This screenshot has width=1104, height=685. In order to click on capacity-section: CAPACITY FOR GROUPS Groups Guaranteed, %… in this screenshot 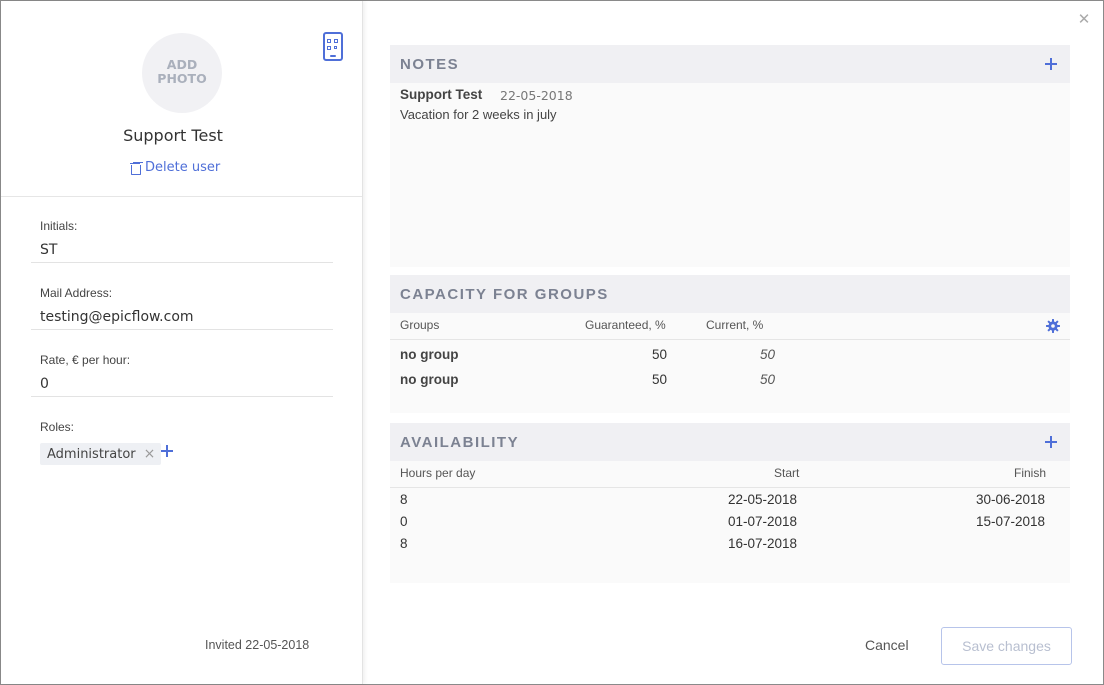, I will do `click(730, 344)`.